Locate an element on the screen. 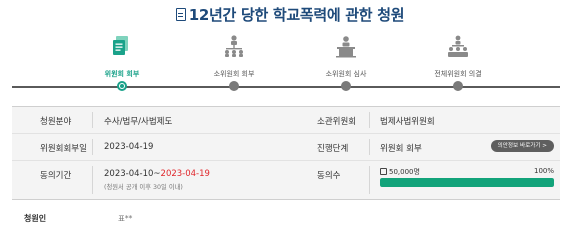 The image size is (580, 240). agree-percent: 100% is located at coordinates (543, 171).